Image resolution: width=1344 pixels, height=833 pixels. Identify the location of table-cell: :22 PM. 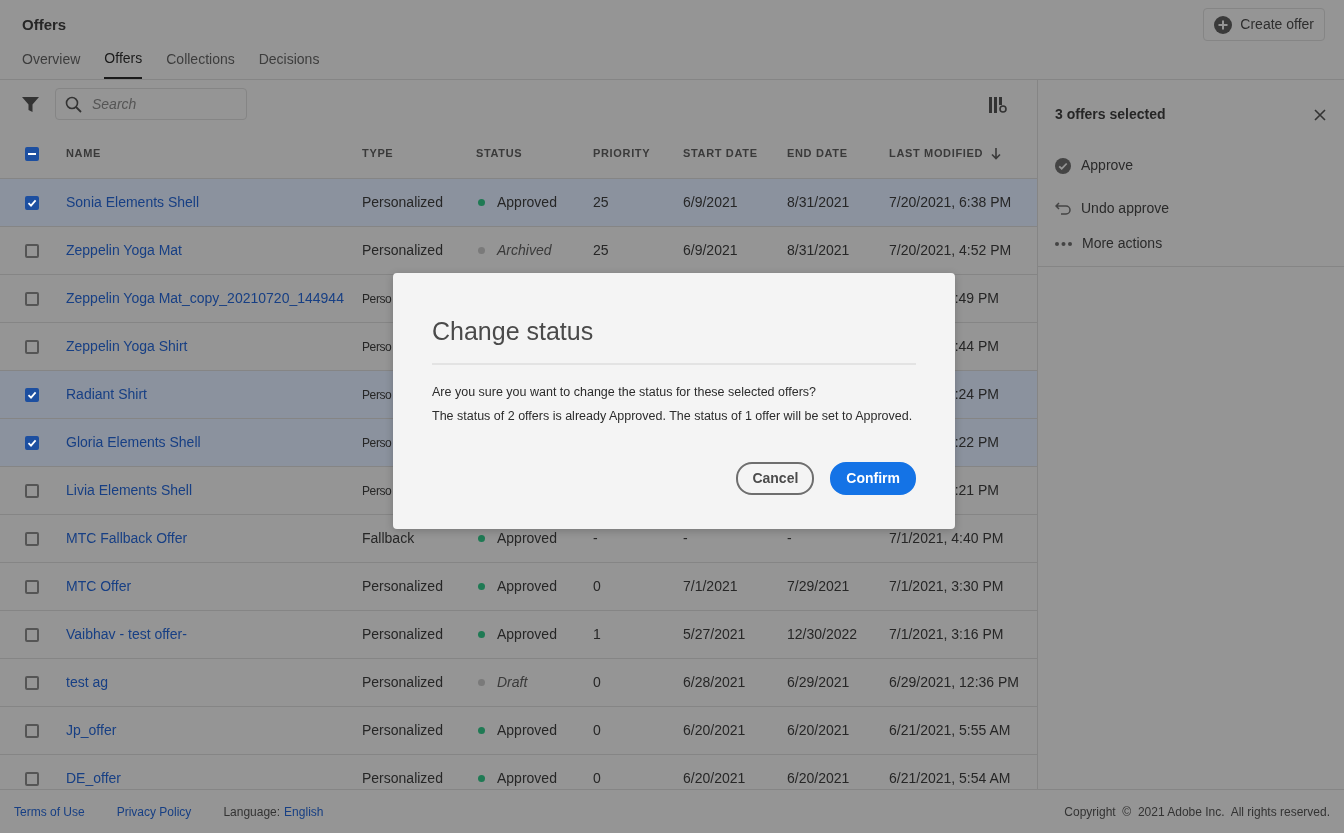
(976, 442).